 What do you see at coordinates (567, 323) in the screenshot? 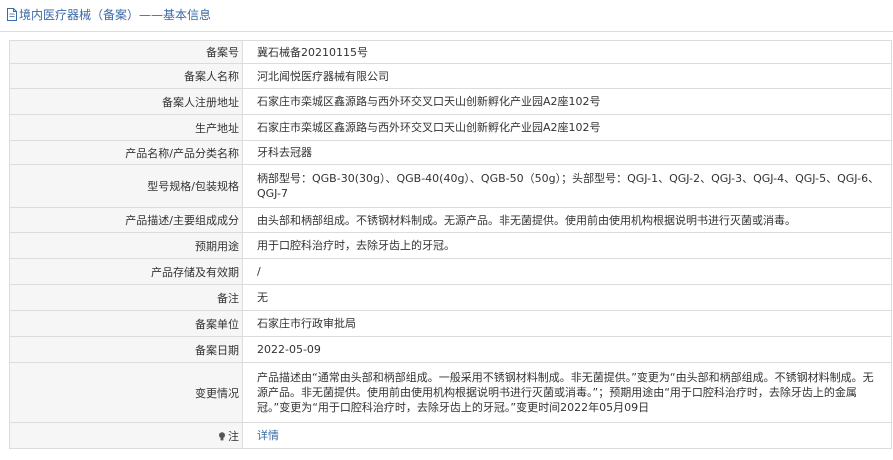
I see `row-value: 石家庄市行政审批局` at bounding box center [567, 323].